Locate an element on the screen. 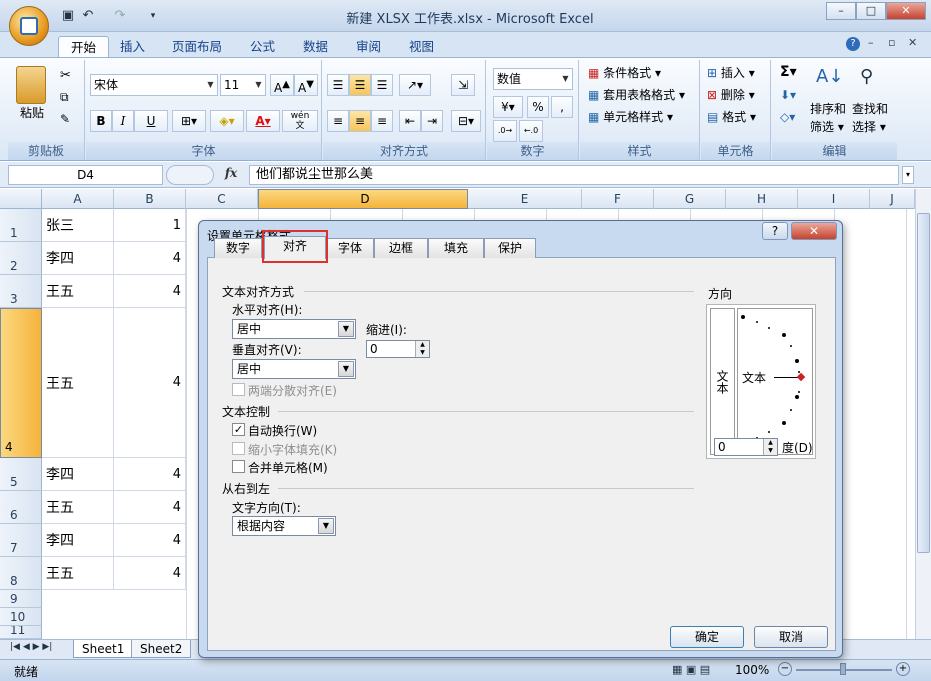  shrink-to-fit-checkbox is located at coordinates (238, 448).